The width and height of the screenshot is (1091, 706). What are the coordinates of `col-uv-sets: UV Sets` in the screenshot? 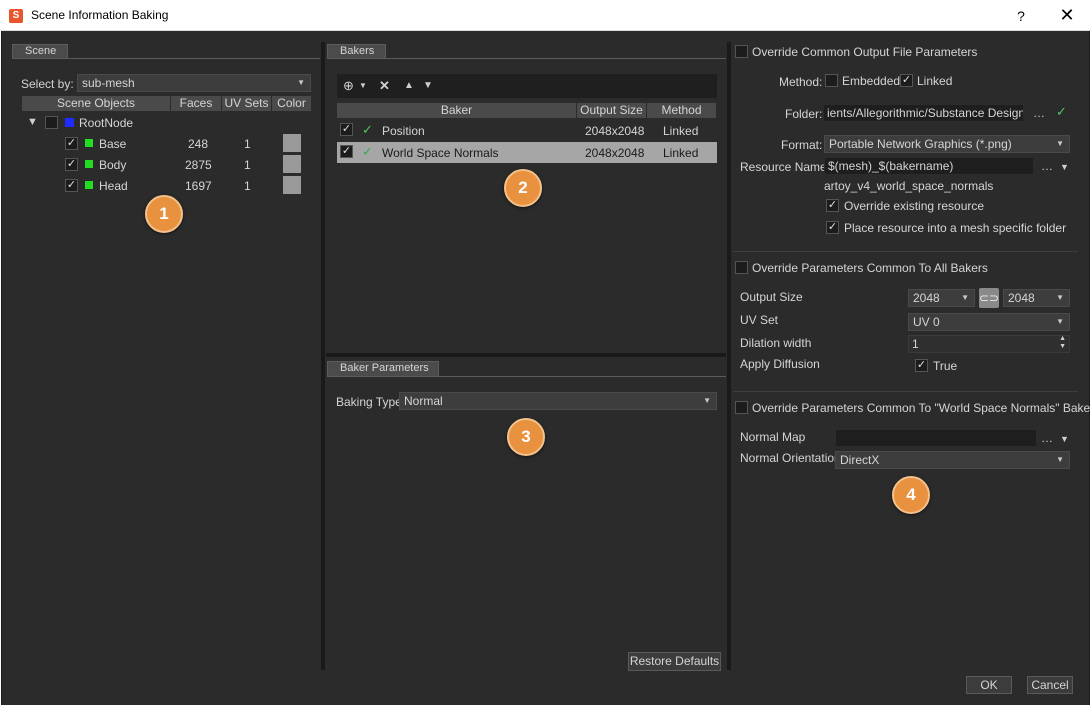 It's located at (247, 103).